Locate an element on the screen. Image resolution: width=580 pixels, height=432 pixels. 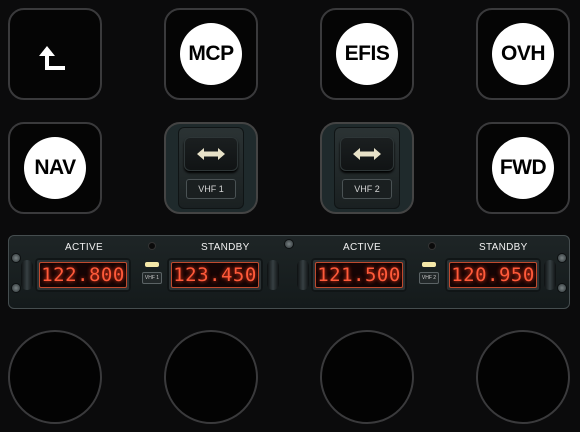
nav-label: NAV is located at coordinates (55, 168).